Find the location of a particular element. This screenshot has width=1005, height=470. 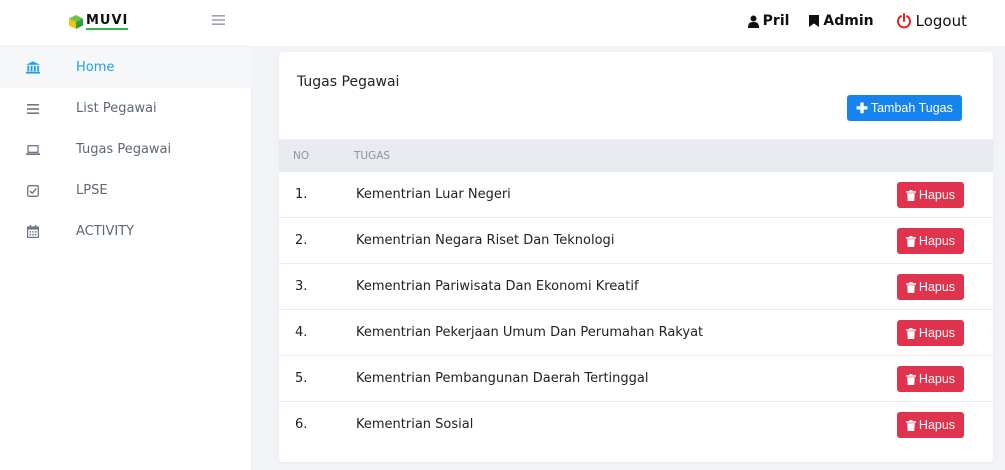

column-header-no: NO is located at coordinates (301, 156).